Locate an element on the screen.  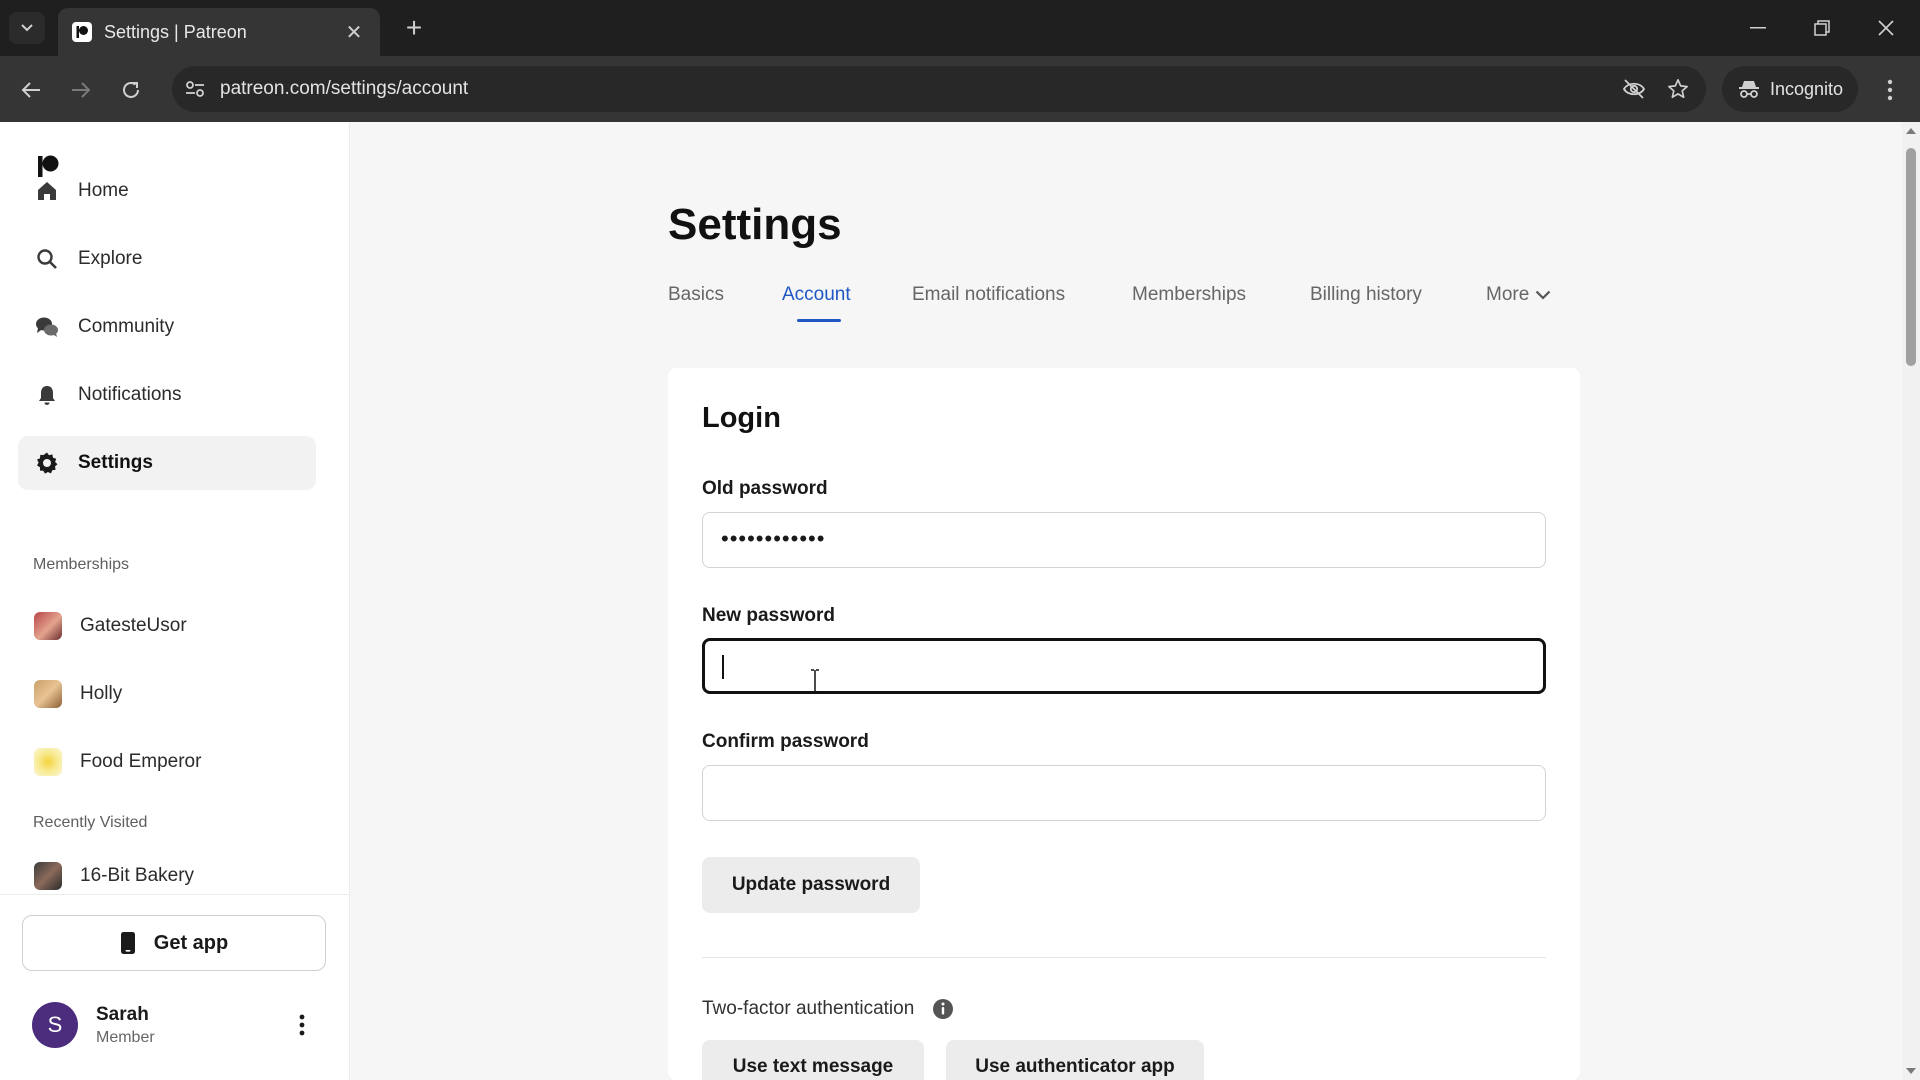
minimize-icon is located at coordinates (1758, 28).